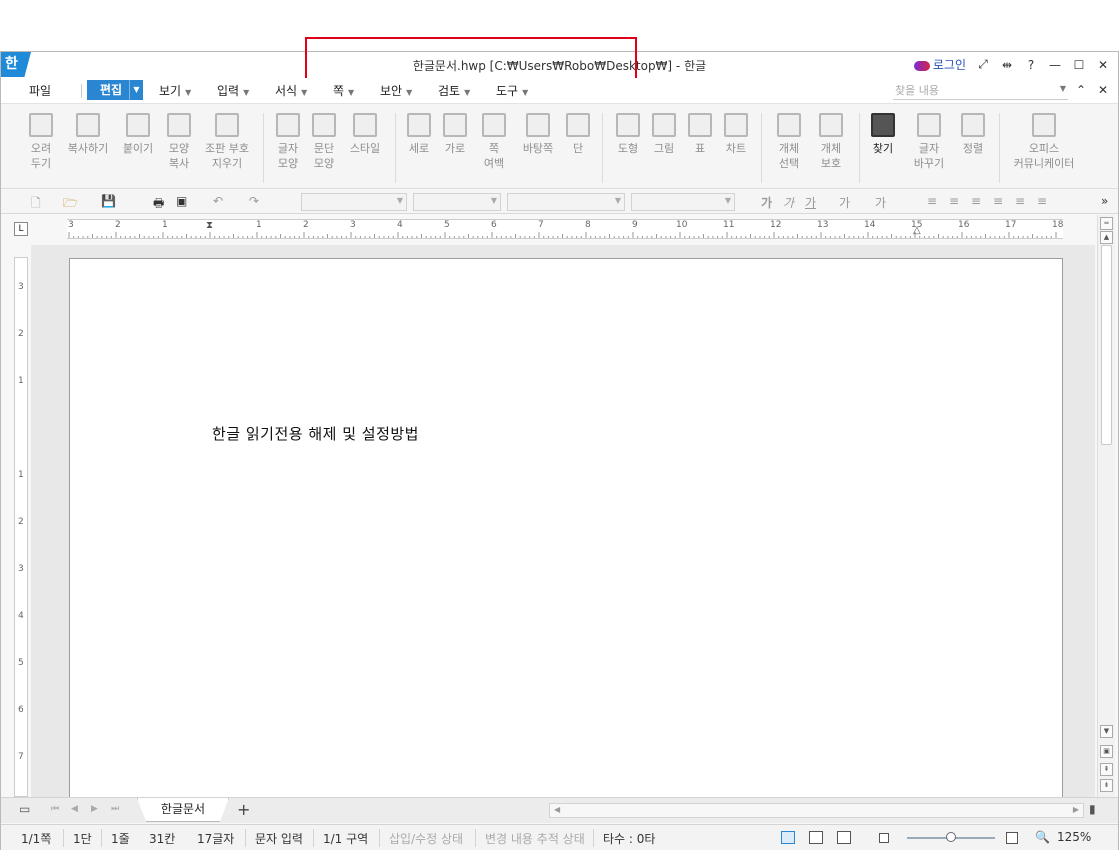 Image resolution: width=1119 pixels, height=850 pixels. Describe the element at coordinates (980, 91) in the screenshot. I see `search-input: 찾을 내용 ▼` at that location.